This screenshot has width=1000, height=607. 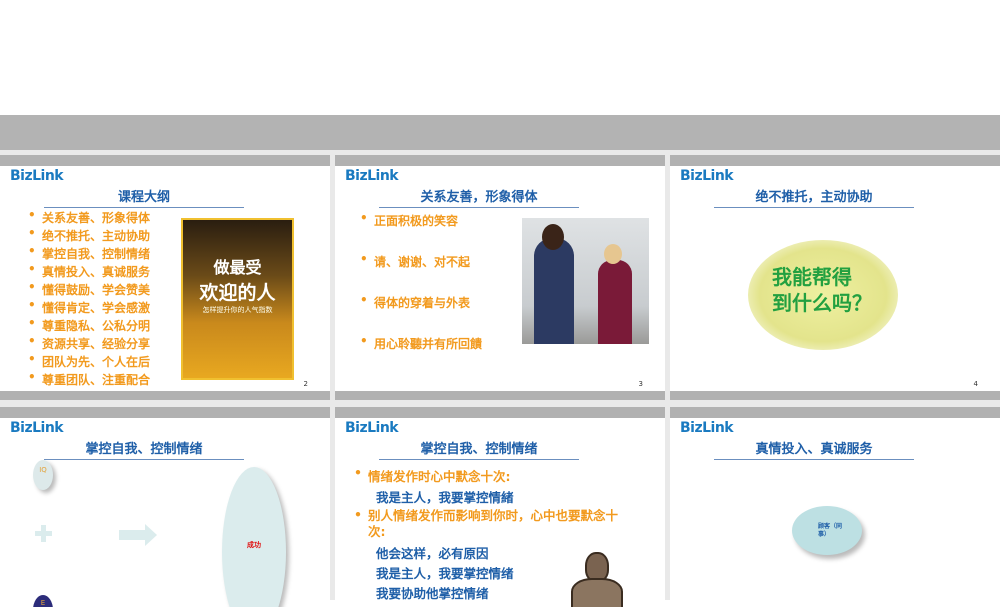 I want to click on list-item: 绝不推托、主动协助, so click(x=89, y=235).